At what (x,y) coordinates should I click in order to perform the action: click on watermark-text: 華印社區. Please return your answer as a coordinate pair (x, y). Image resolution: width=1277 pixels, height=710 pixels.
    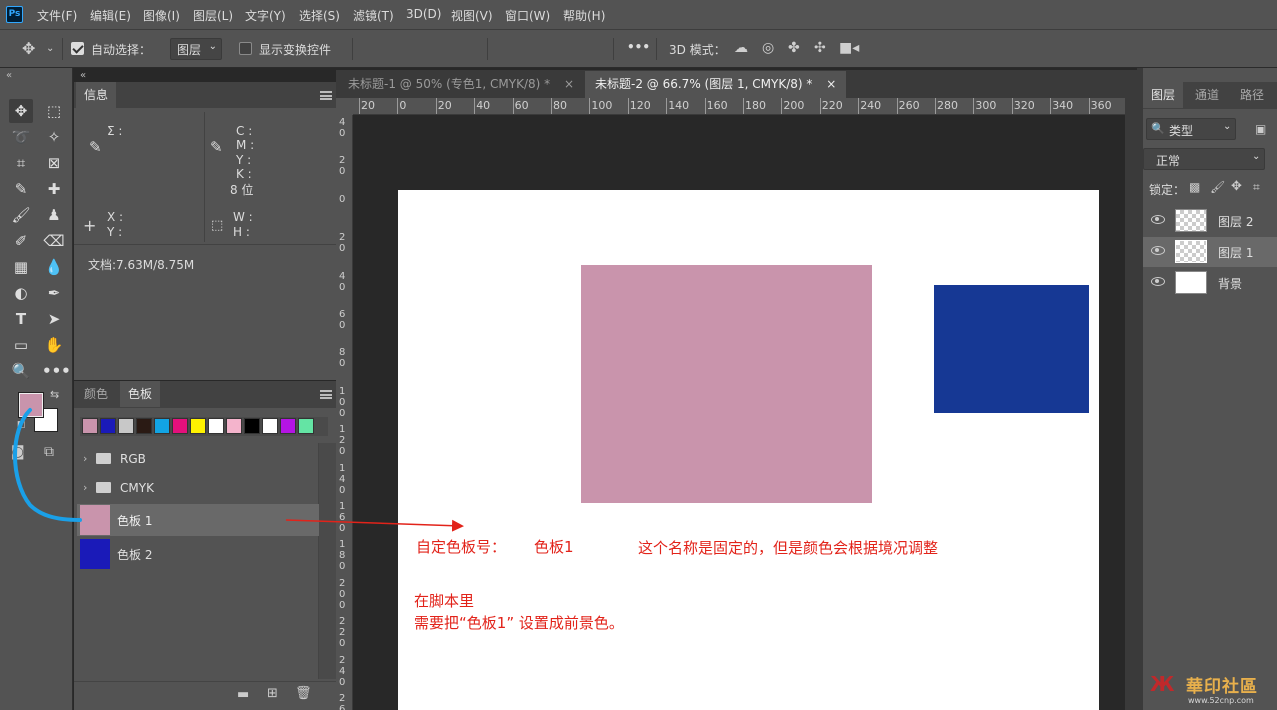
    Looking at the image, I should click on (1222, 687).